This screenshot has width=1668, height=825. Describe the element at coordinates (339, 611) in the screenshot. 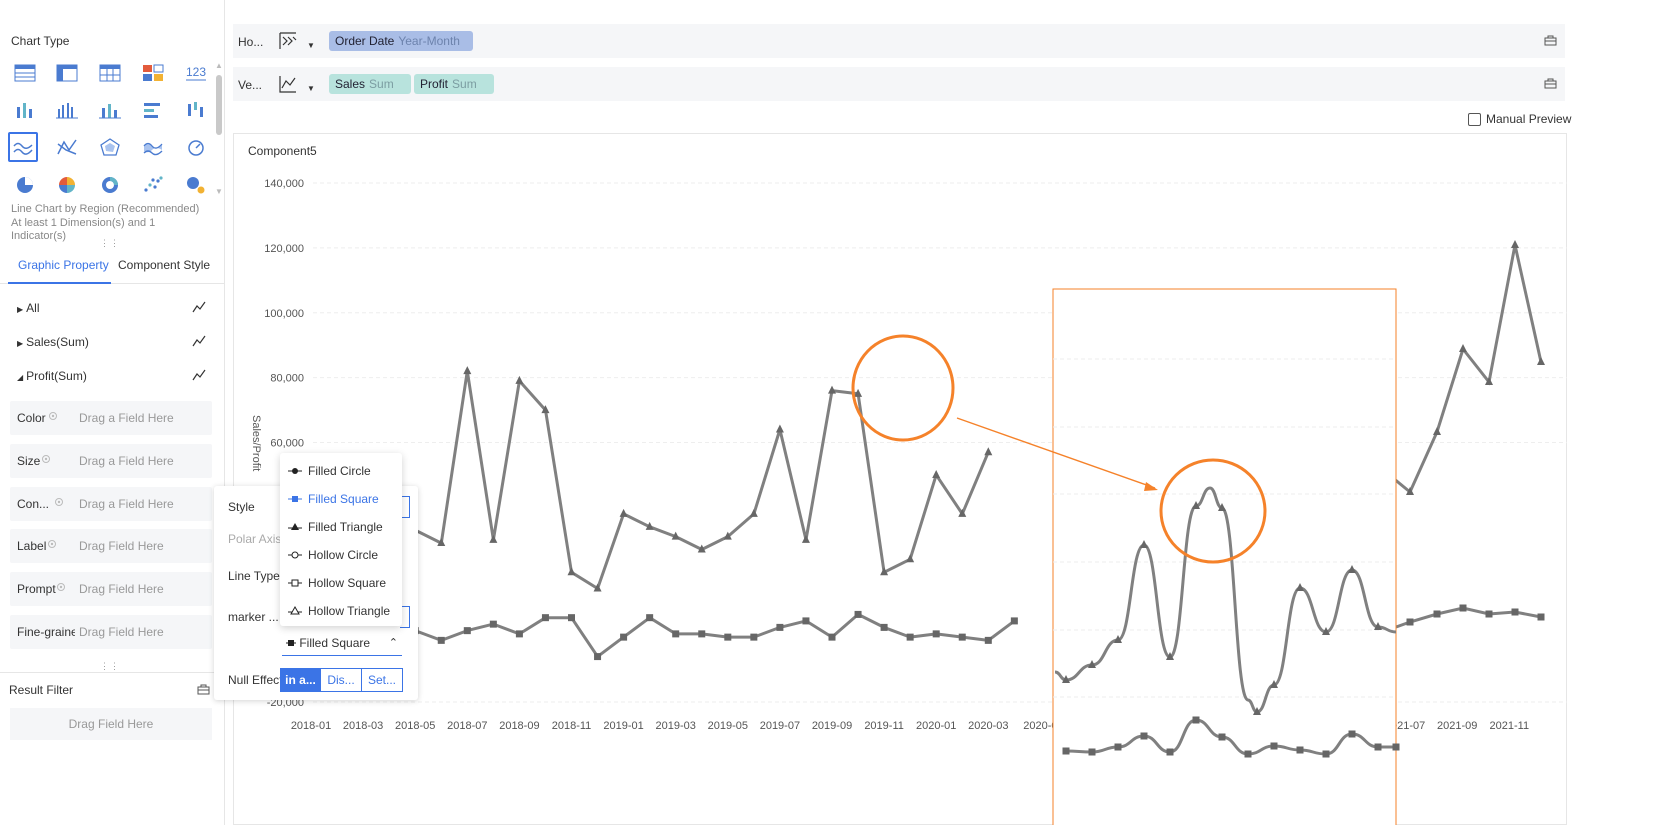

I see `marker-option-hollow-triangle: Hollow Triangle` at that location.